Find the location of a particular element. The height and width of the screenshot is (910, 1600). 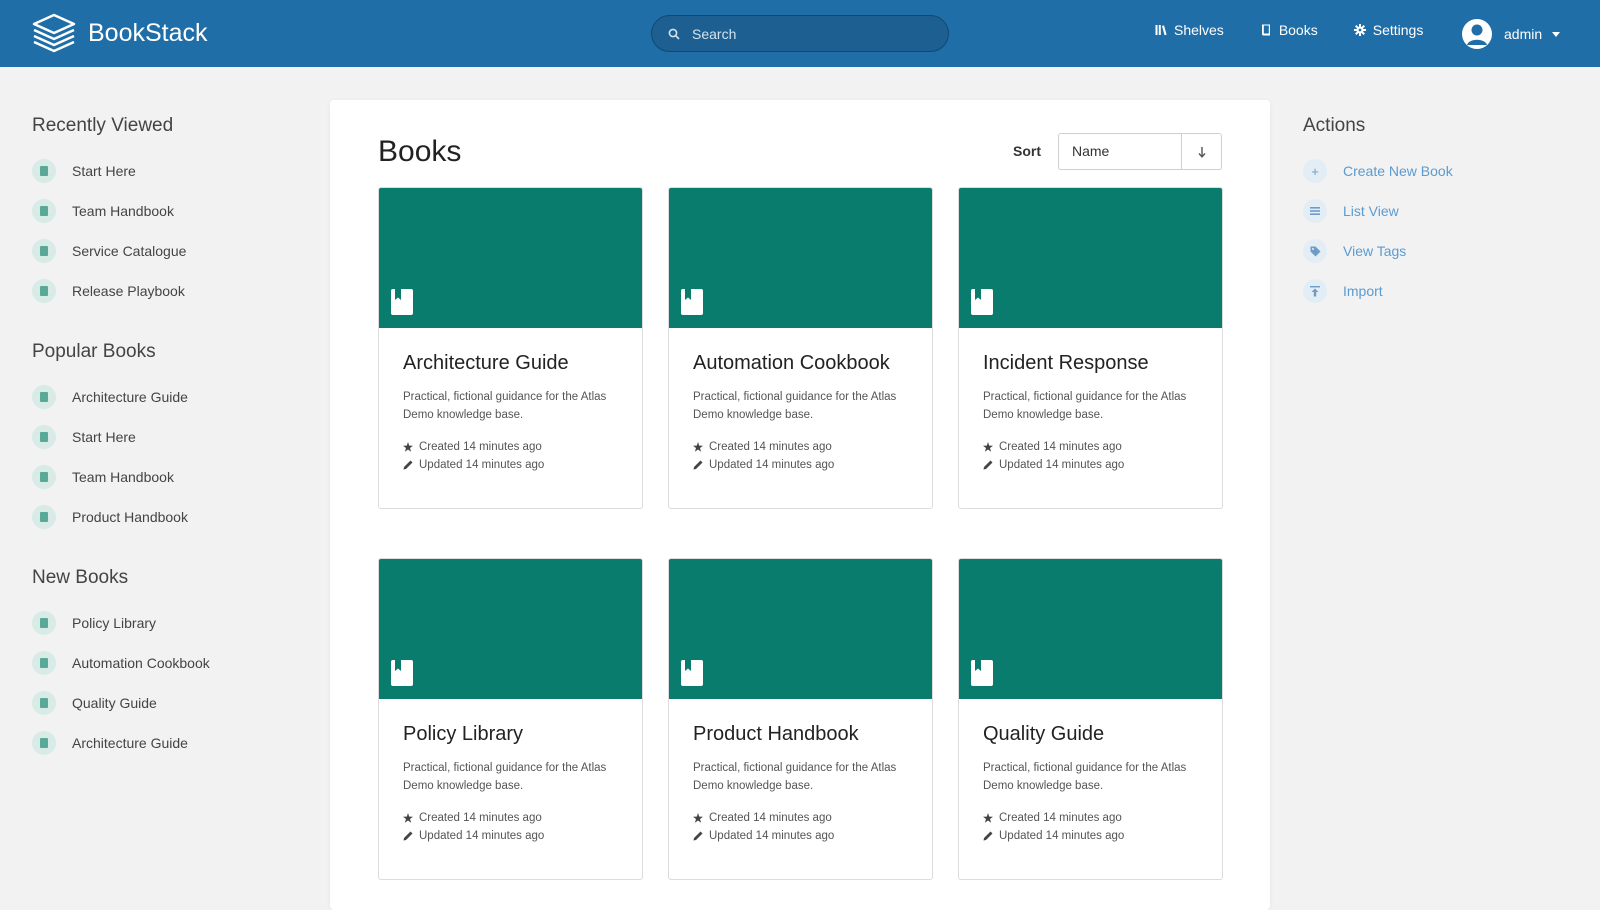

sort-label: Sort is located at coordinates (1027, 151).